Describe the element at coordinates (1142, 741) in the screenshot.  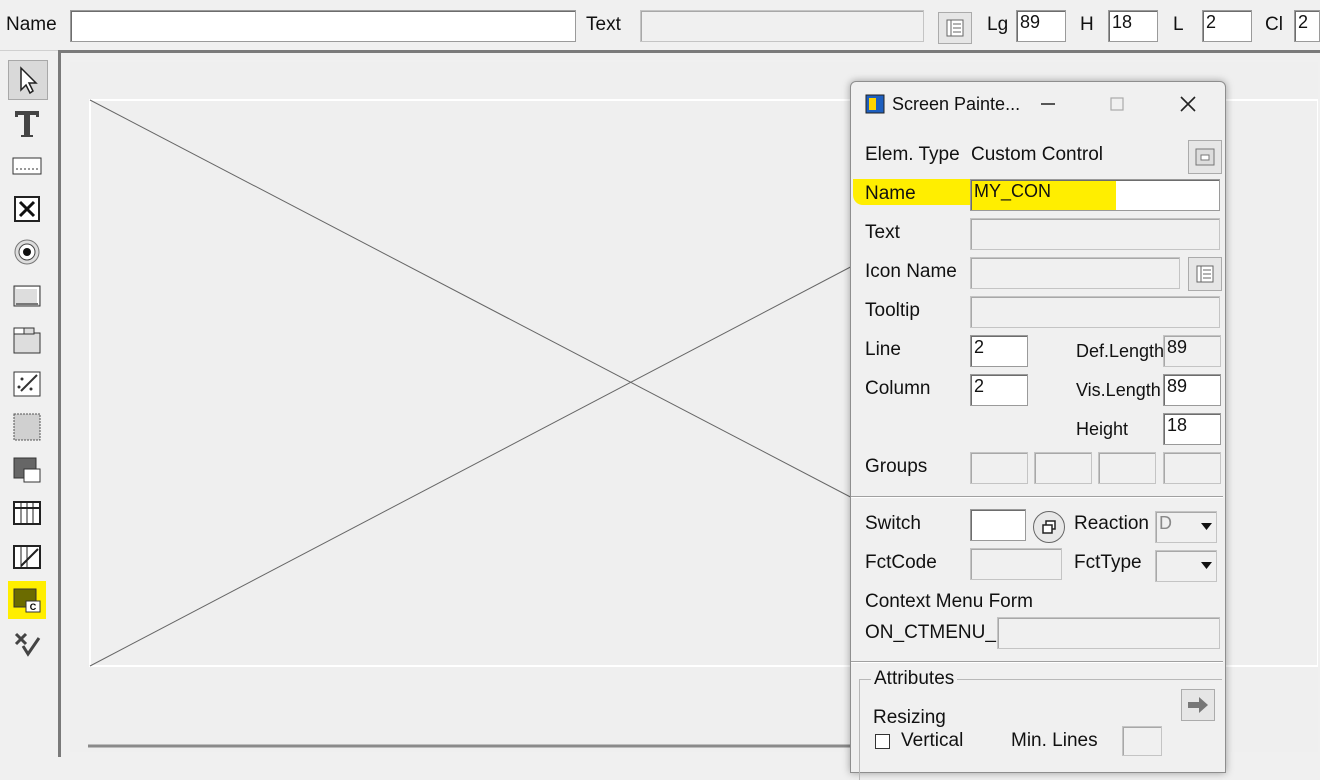
I see `min-lines-input` at that location.